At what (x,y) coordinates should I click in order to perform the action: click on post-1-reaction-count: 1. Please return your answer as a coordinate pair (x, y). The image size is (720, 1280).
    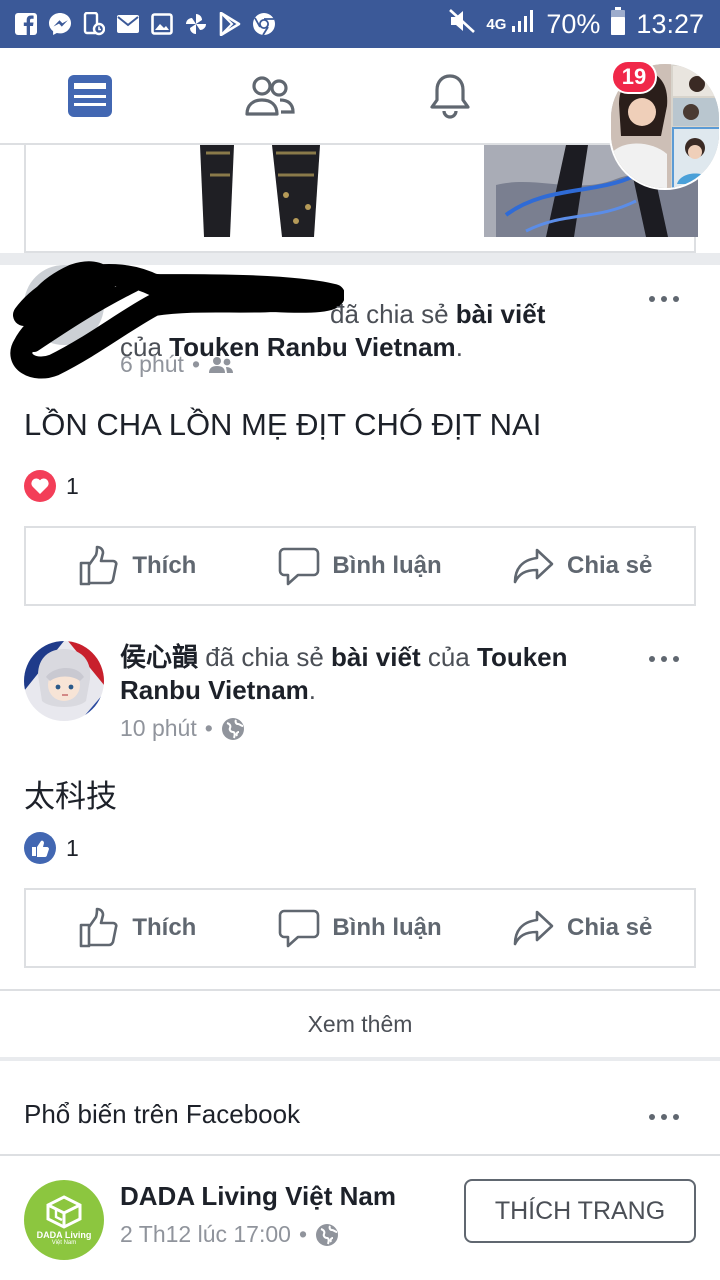
    Looking at the image, I should click on (72, 485).